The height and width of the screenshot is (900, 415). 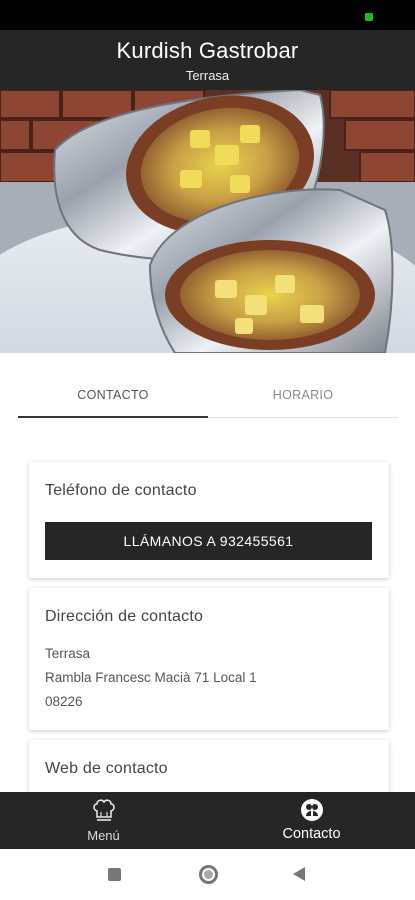 I want to click on app-title: Kurdish Gastrobar, so click(x=207, y=50).